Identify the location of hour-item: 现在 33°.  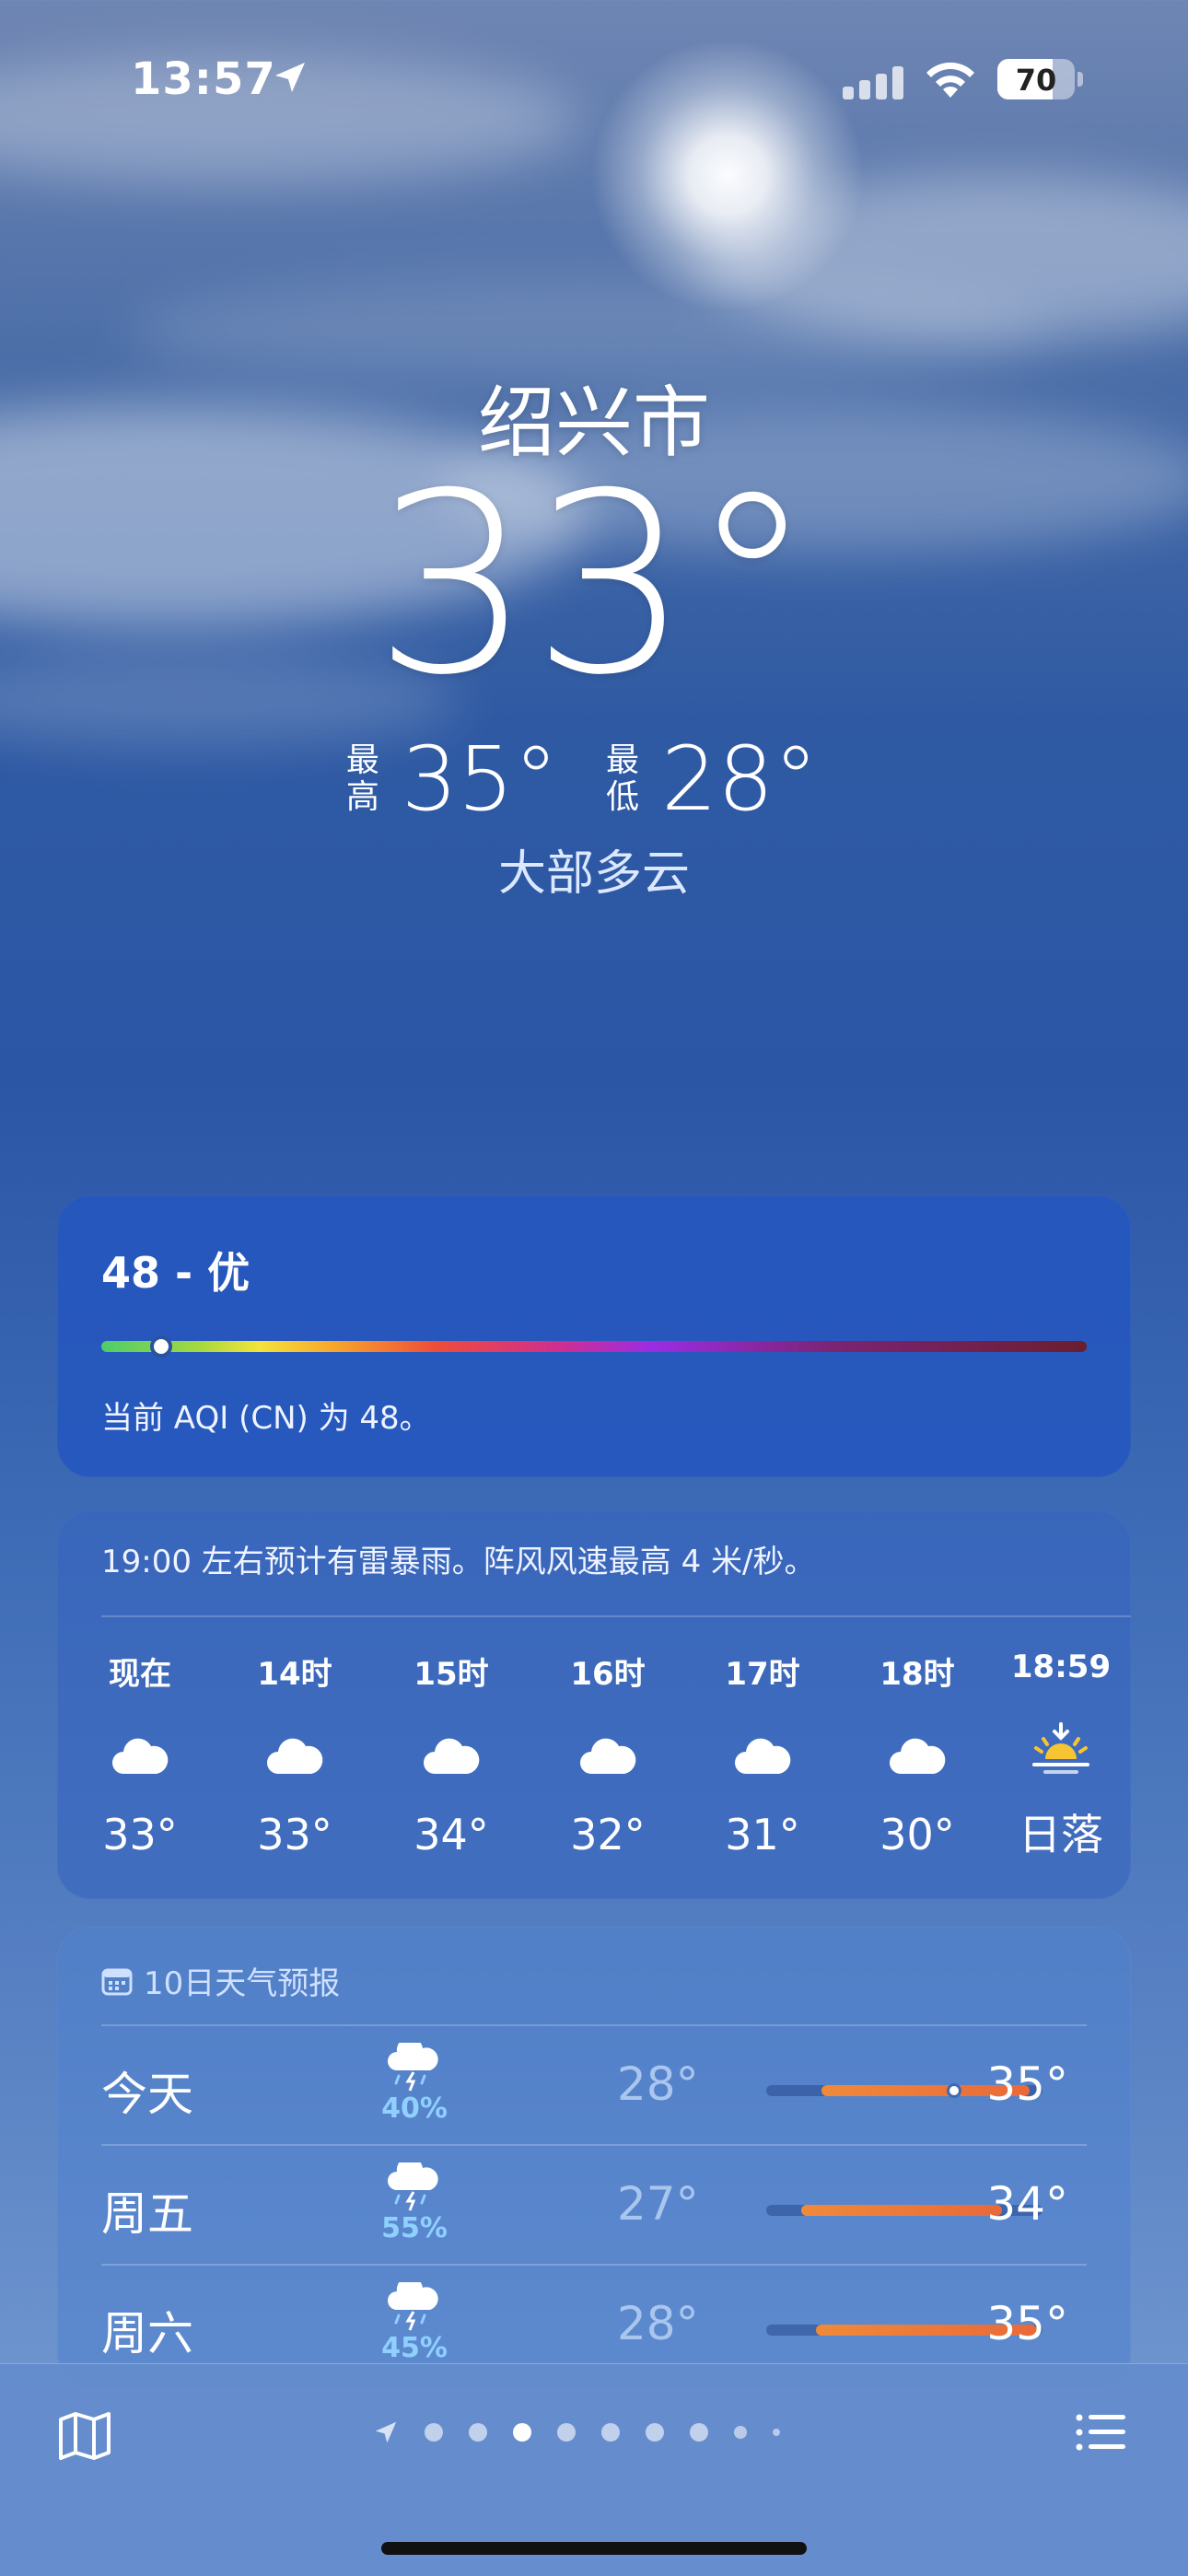
(140, 1754).